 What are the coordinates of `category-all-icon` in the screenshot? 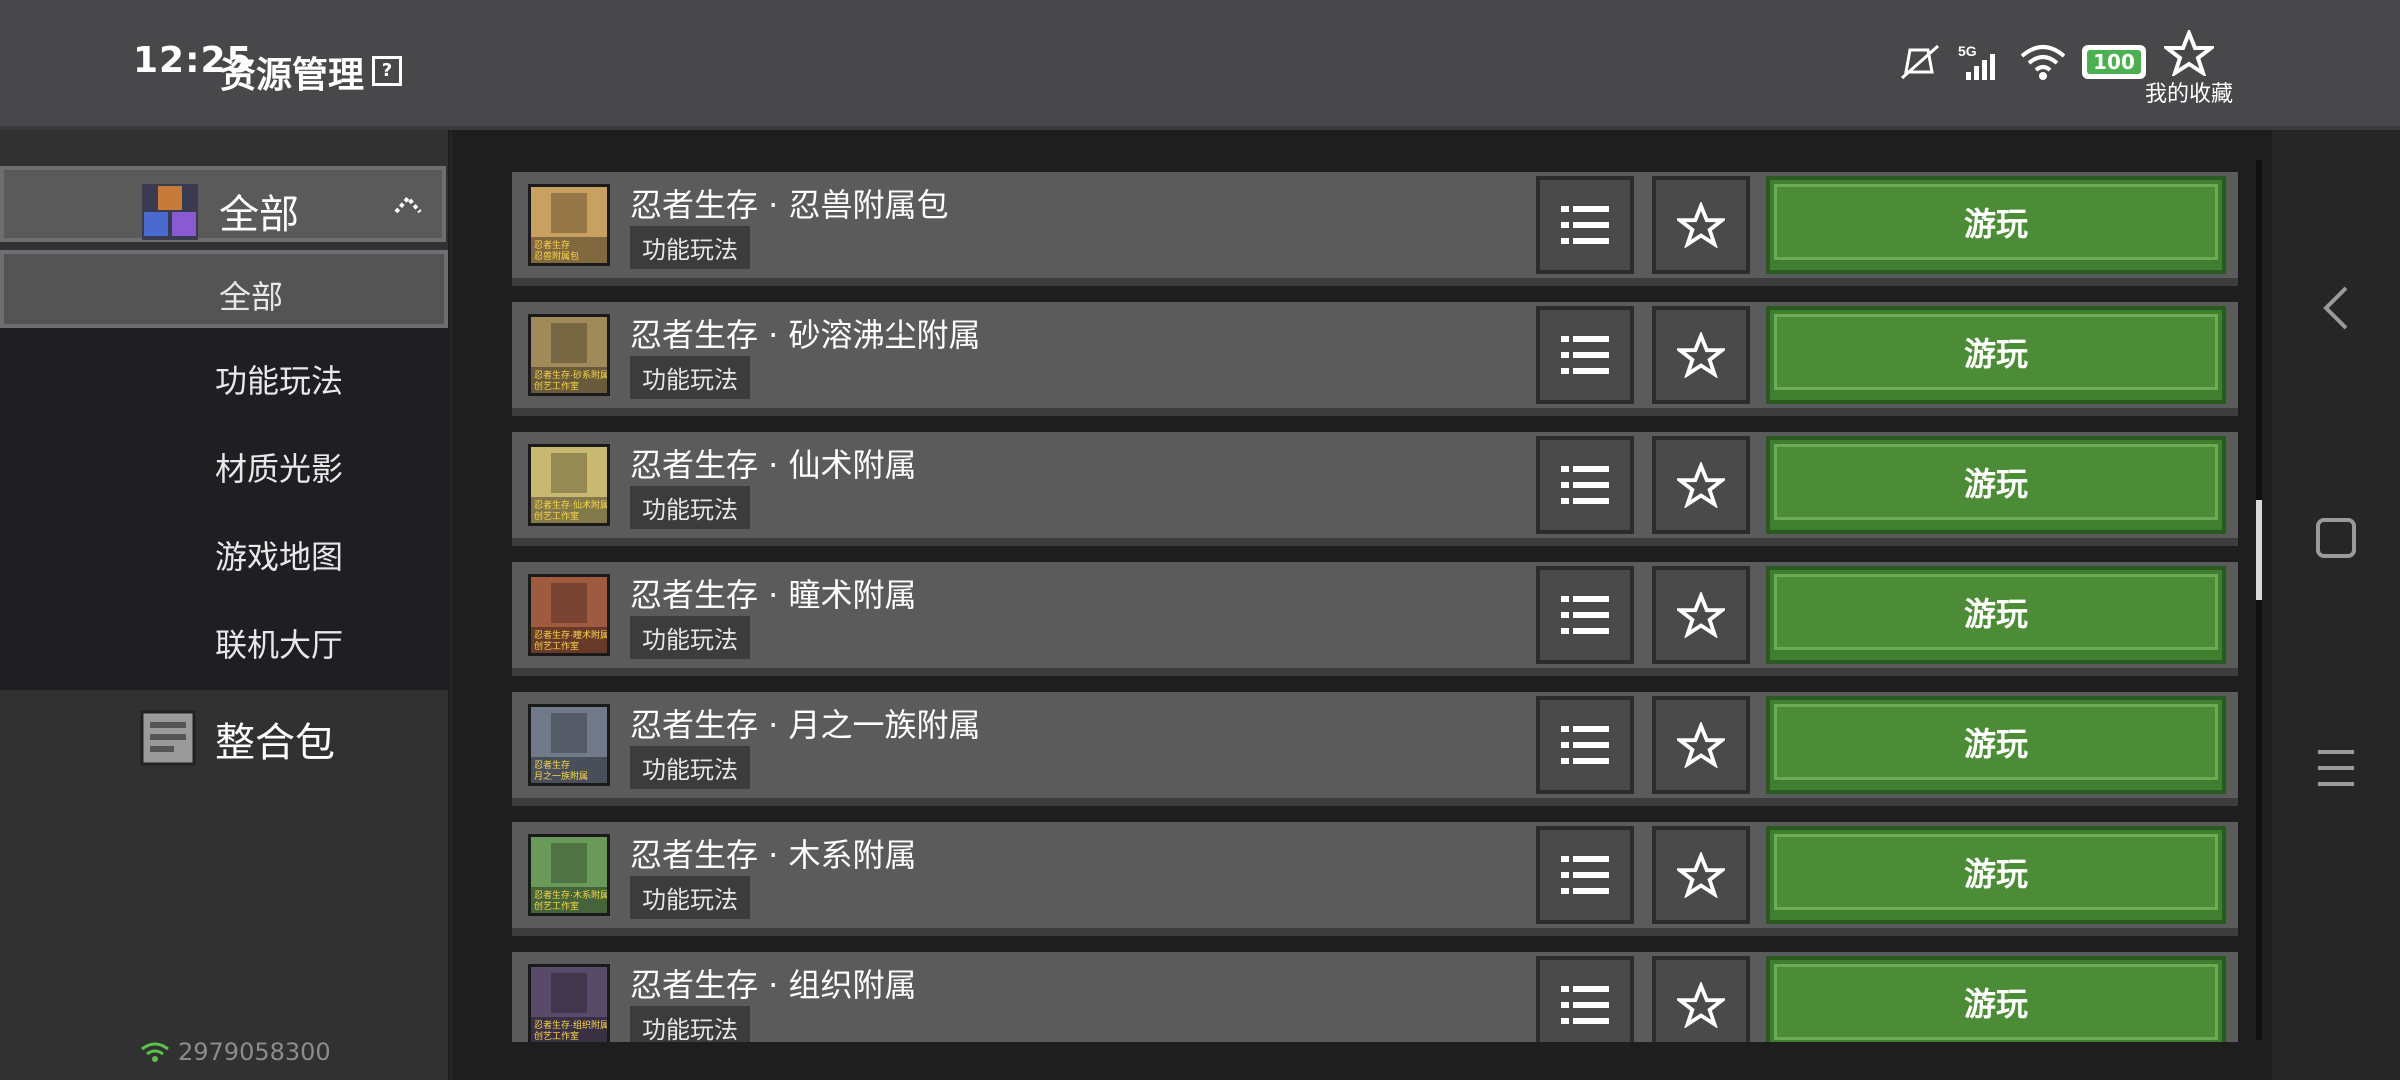 It's located at (170, 212).